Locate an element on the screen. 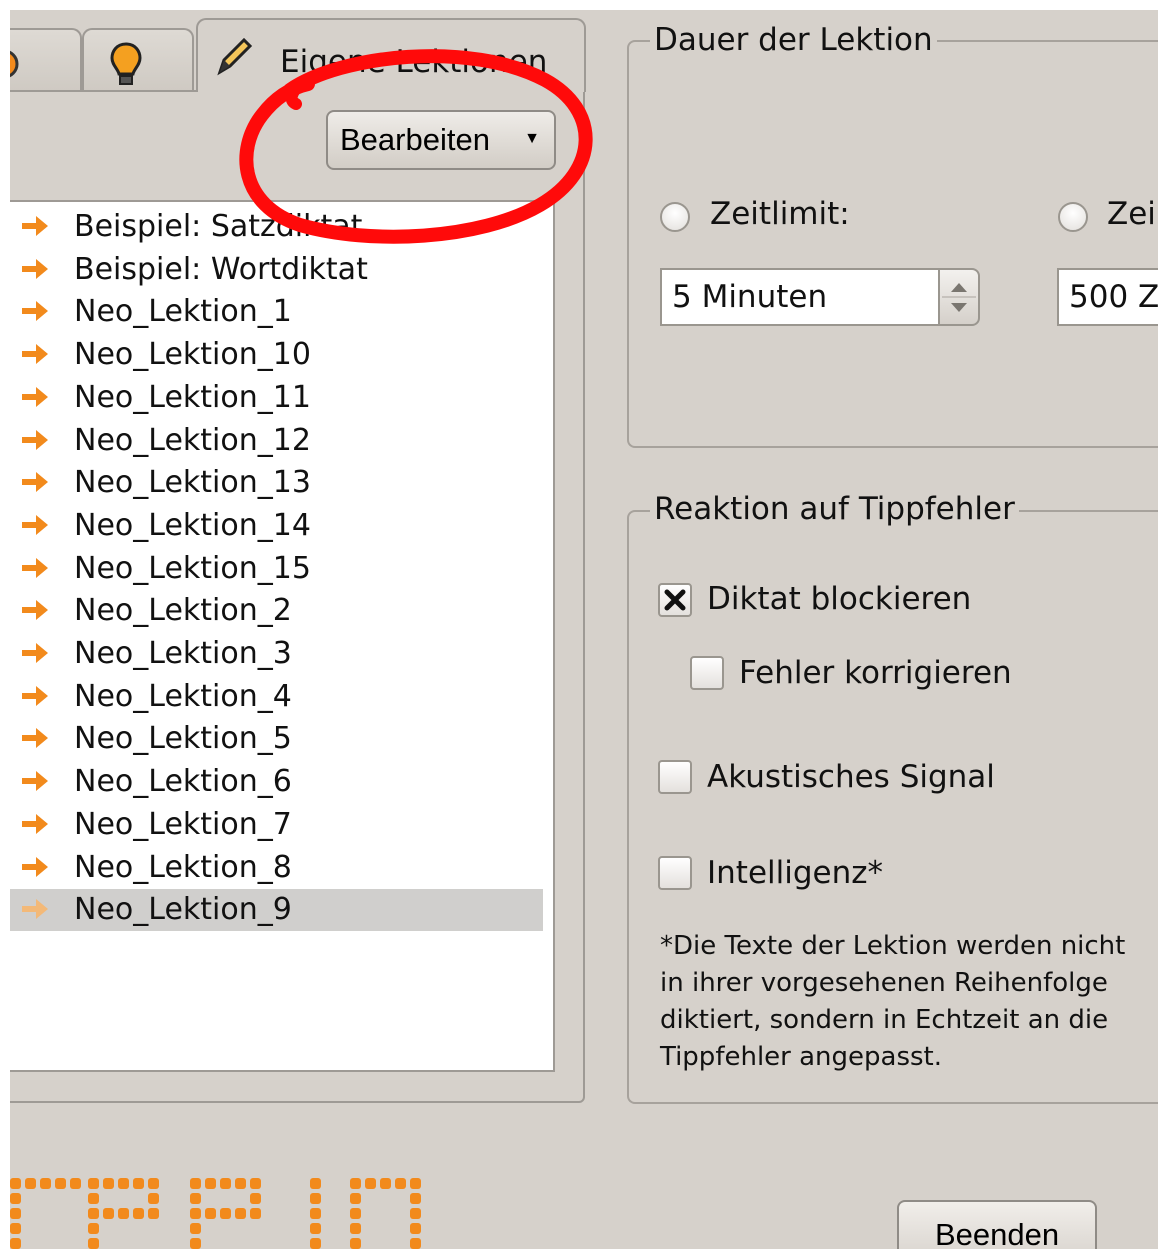 Image resolution: width=1163 pixels, height=1249 pixels. tab-tips is located at coordinates (138, 59).